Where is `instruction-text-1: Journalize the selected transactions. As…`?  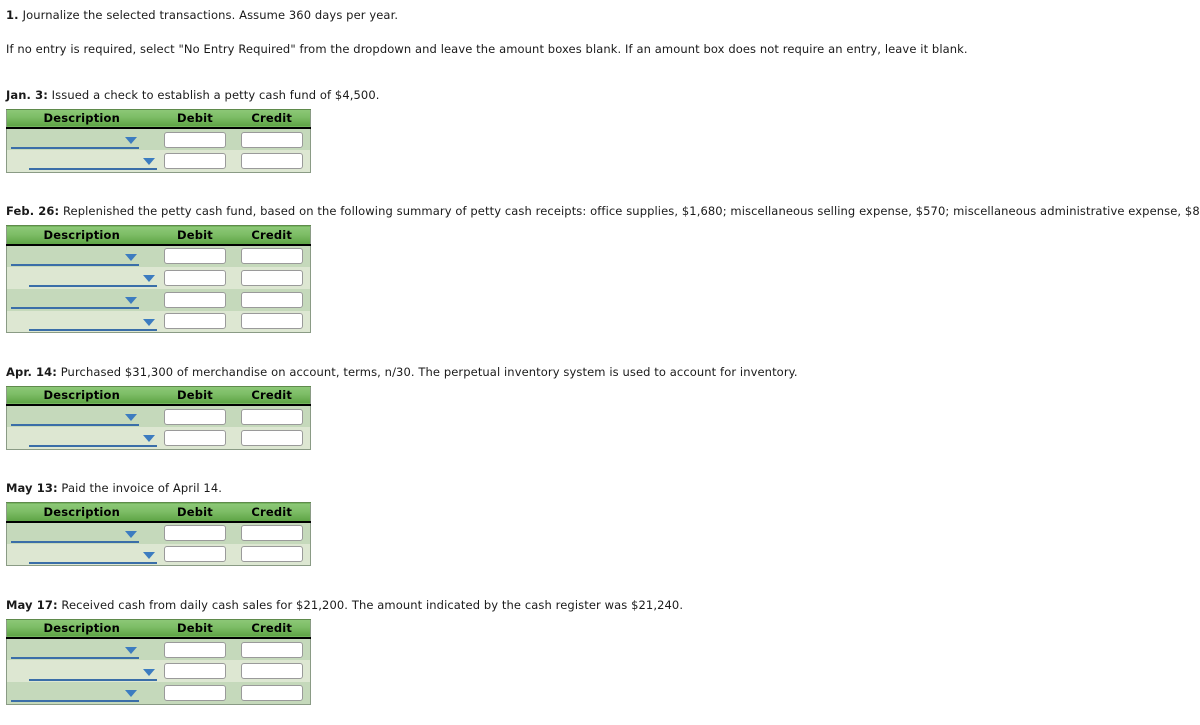
instruction-text-1: Journalize the selected transactions. As… is located at coordinates (210, 15).